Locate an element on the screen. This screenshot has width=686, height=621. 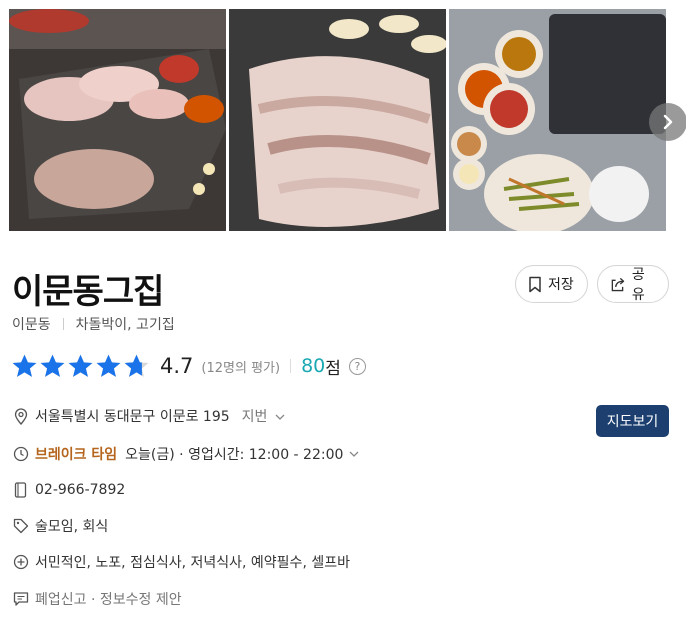
bookmark-icon is located at coordinates (535, 284).